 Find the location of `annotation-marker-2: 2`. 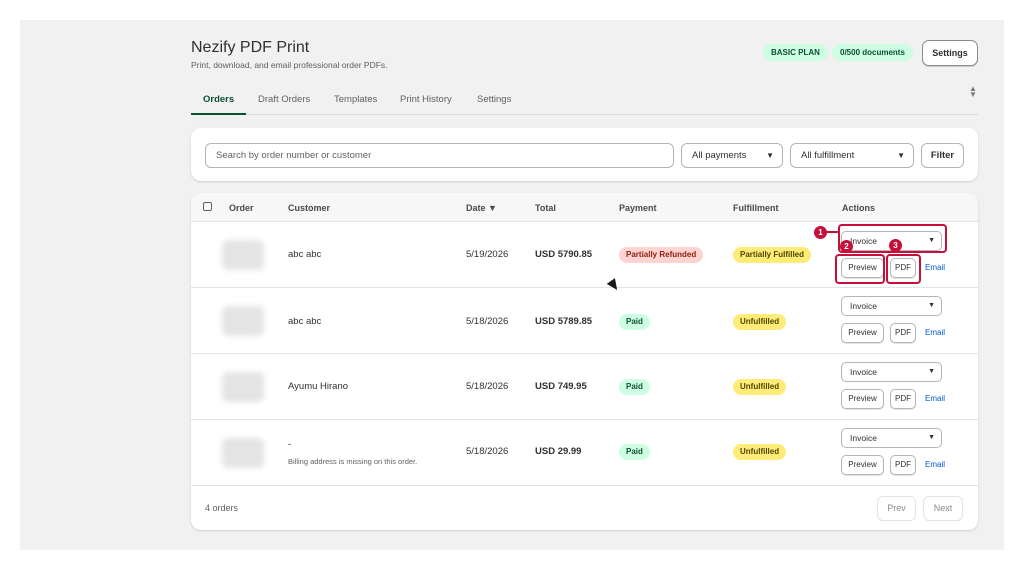

annotation-marker-2: 2 is located at coordinates (846, 246).